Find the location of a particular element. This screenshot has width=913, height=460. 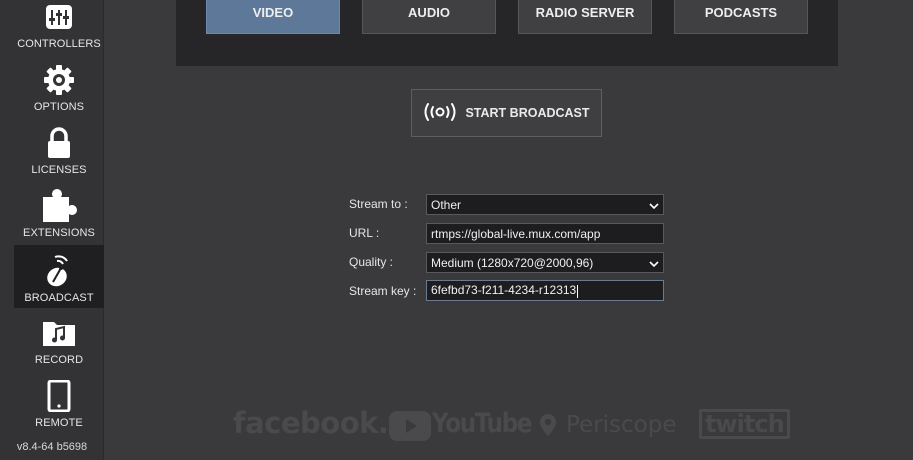

sidebar-item-label: REMOTE is located at coordinates (59, 423).